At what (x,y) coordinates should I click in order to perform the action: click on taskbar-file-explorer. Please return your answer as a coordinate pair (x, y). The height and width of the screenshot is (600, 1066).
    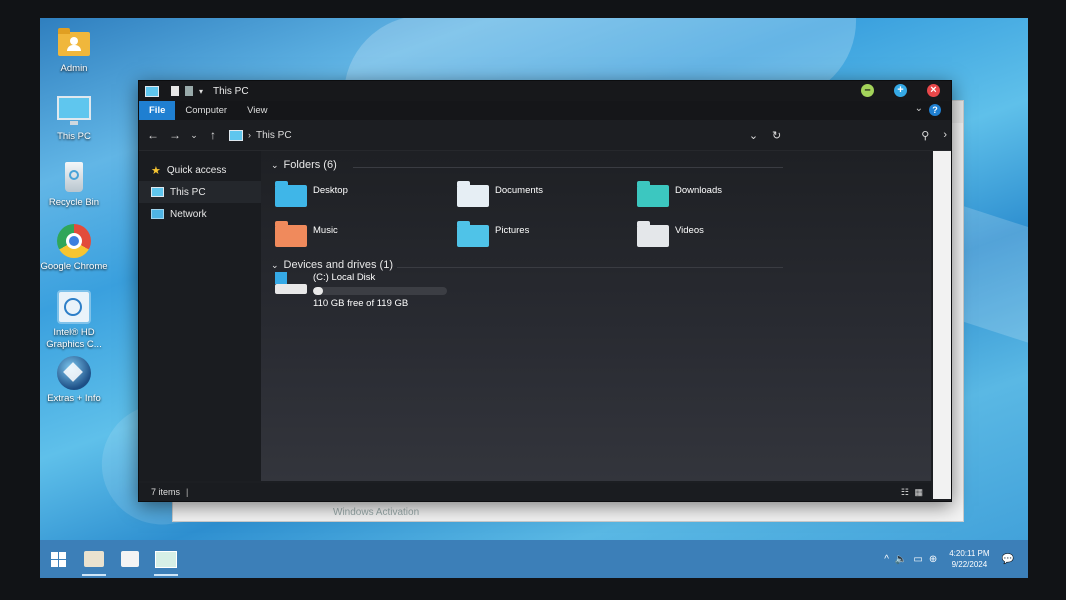
    Looking at the image, I should click on (94, 559).